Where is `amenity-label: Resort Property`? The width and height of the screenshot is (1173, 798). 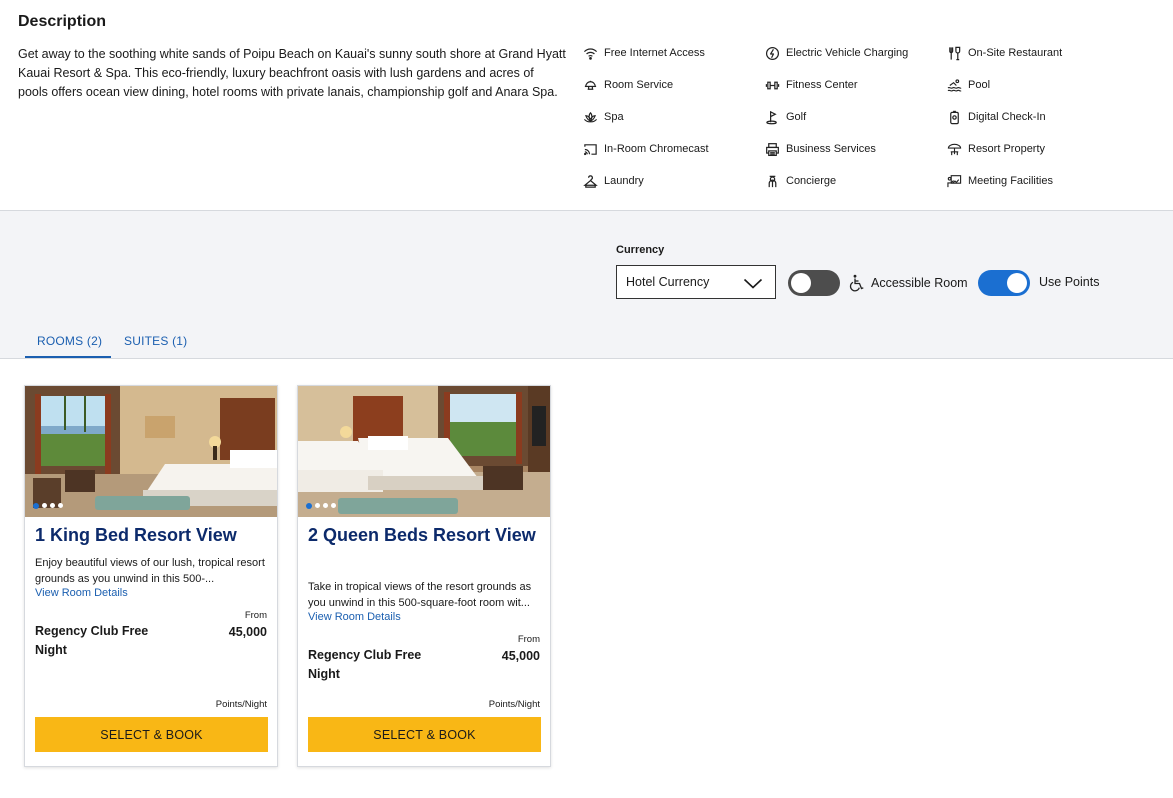 amenity-label: Resort Property is located at coordinates (1007, 149).